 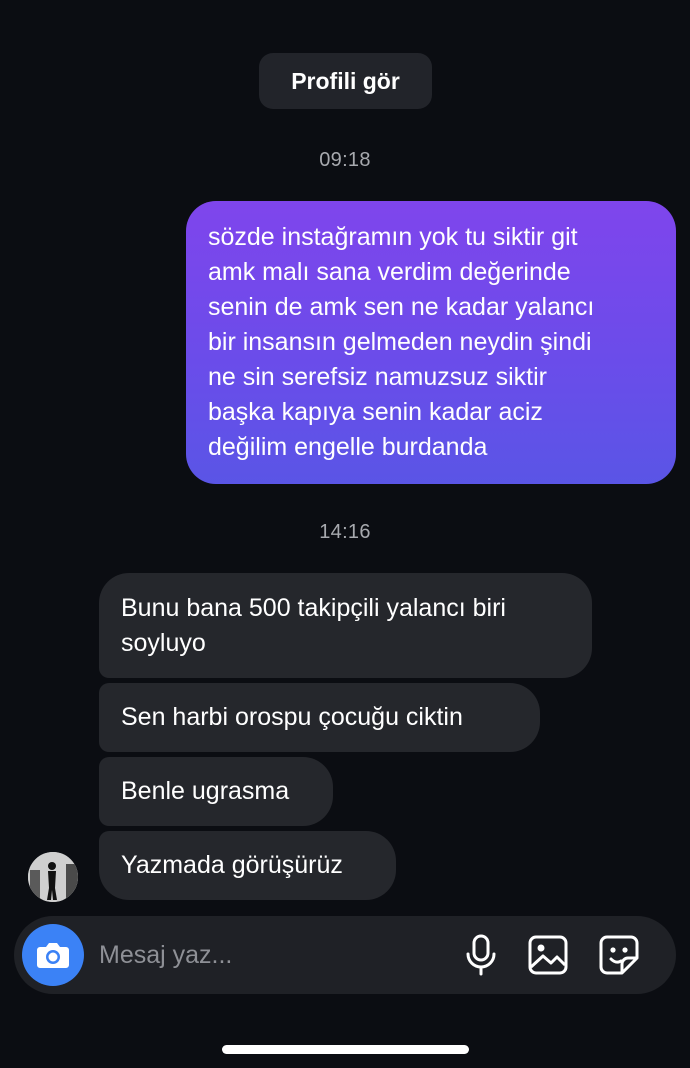 I want to click on message-text-line: başka kapıya senin kadar aciz, so click(x=375, y=412).